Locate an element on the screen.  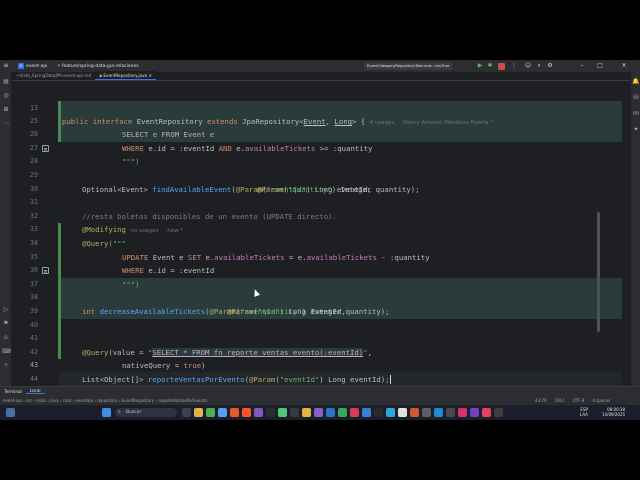
structure-tool-icon: ⊞ is located at coordinates (6, 110).